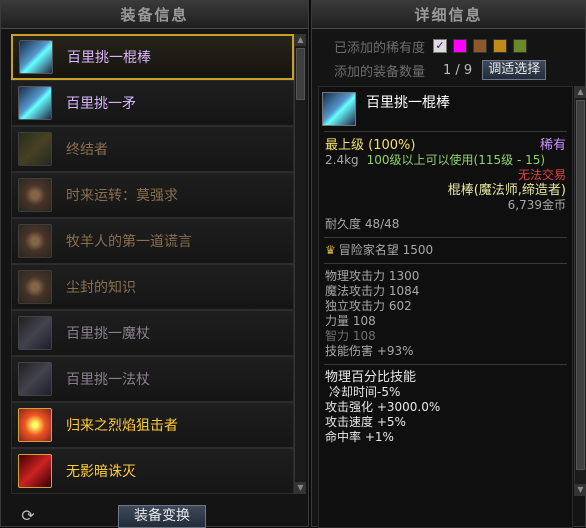 The height and width of the screenshot is (528, 586). I want to click on equipment-item-name: 终结者, so click(87, 150).